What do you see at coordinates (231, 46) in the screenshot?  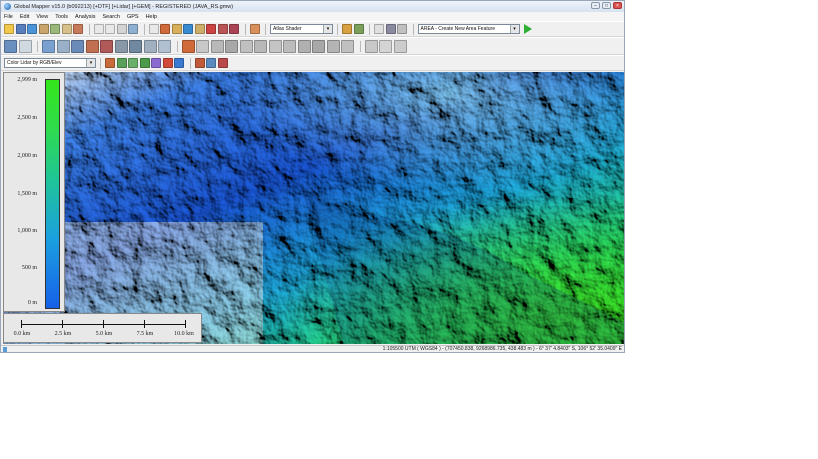 I see `buffer-icon` at bounding box center [231, 46].